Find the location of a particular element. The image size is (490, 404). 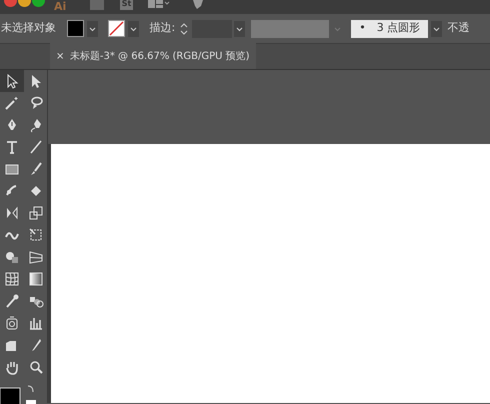

hand-icon is located at coordinates (12, 367).